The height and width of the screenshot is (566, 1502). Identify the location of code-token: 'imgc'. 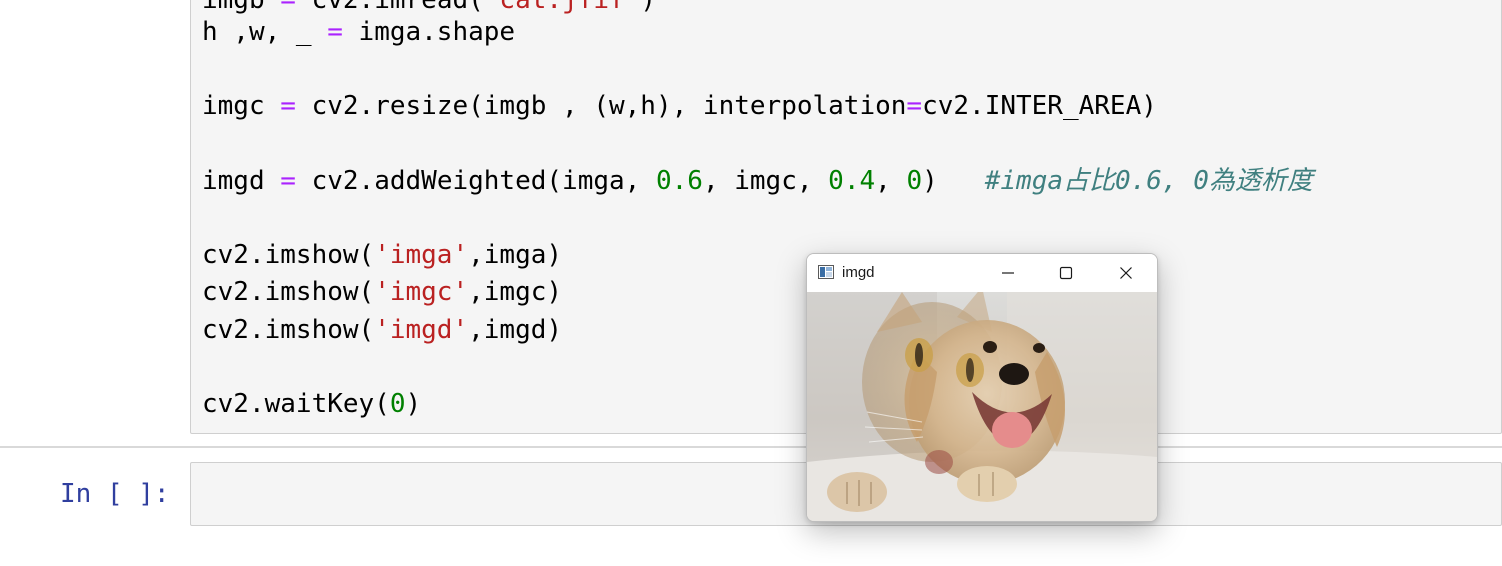
(421, 292).